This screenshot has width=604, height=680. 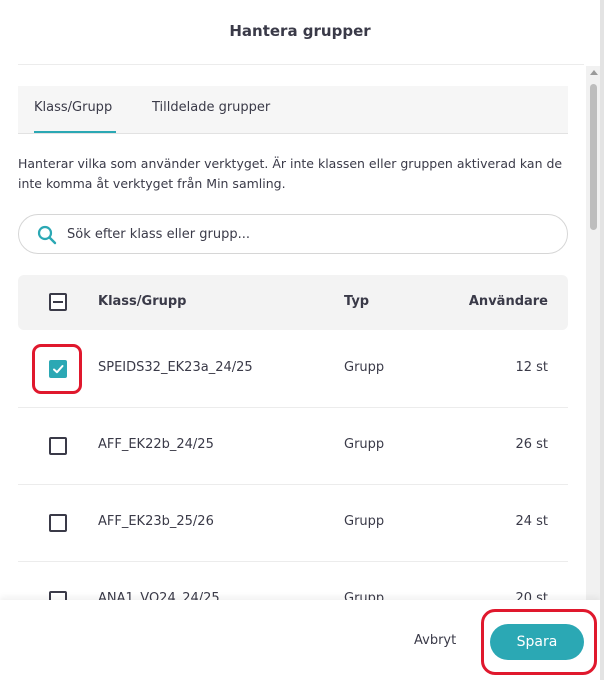 I want to click on select-all-checkbox, so click(x=58, y=302).